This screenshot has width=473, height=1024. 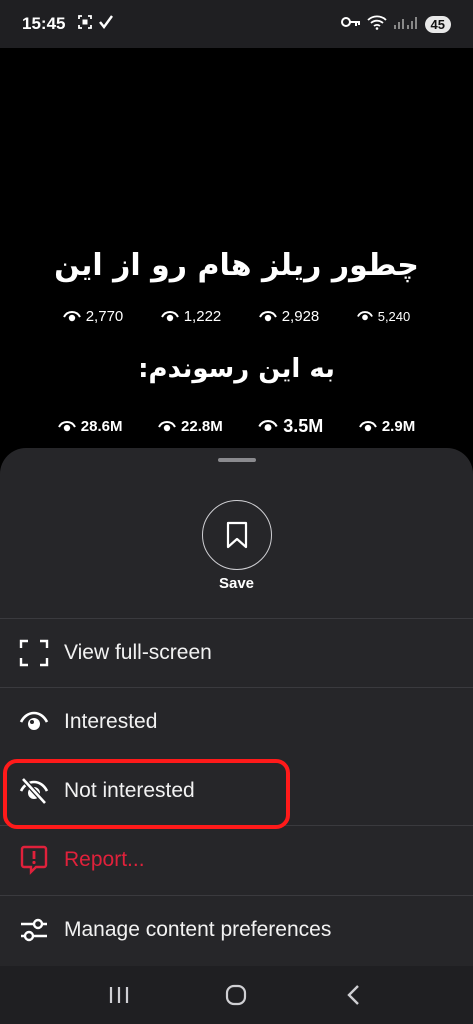 I want to click on view-stat: 2.9M, so click(x=387, y=426).